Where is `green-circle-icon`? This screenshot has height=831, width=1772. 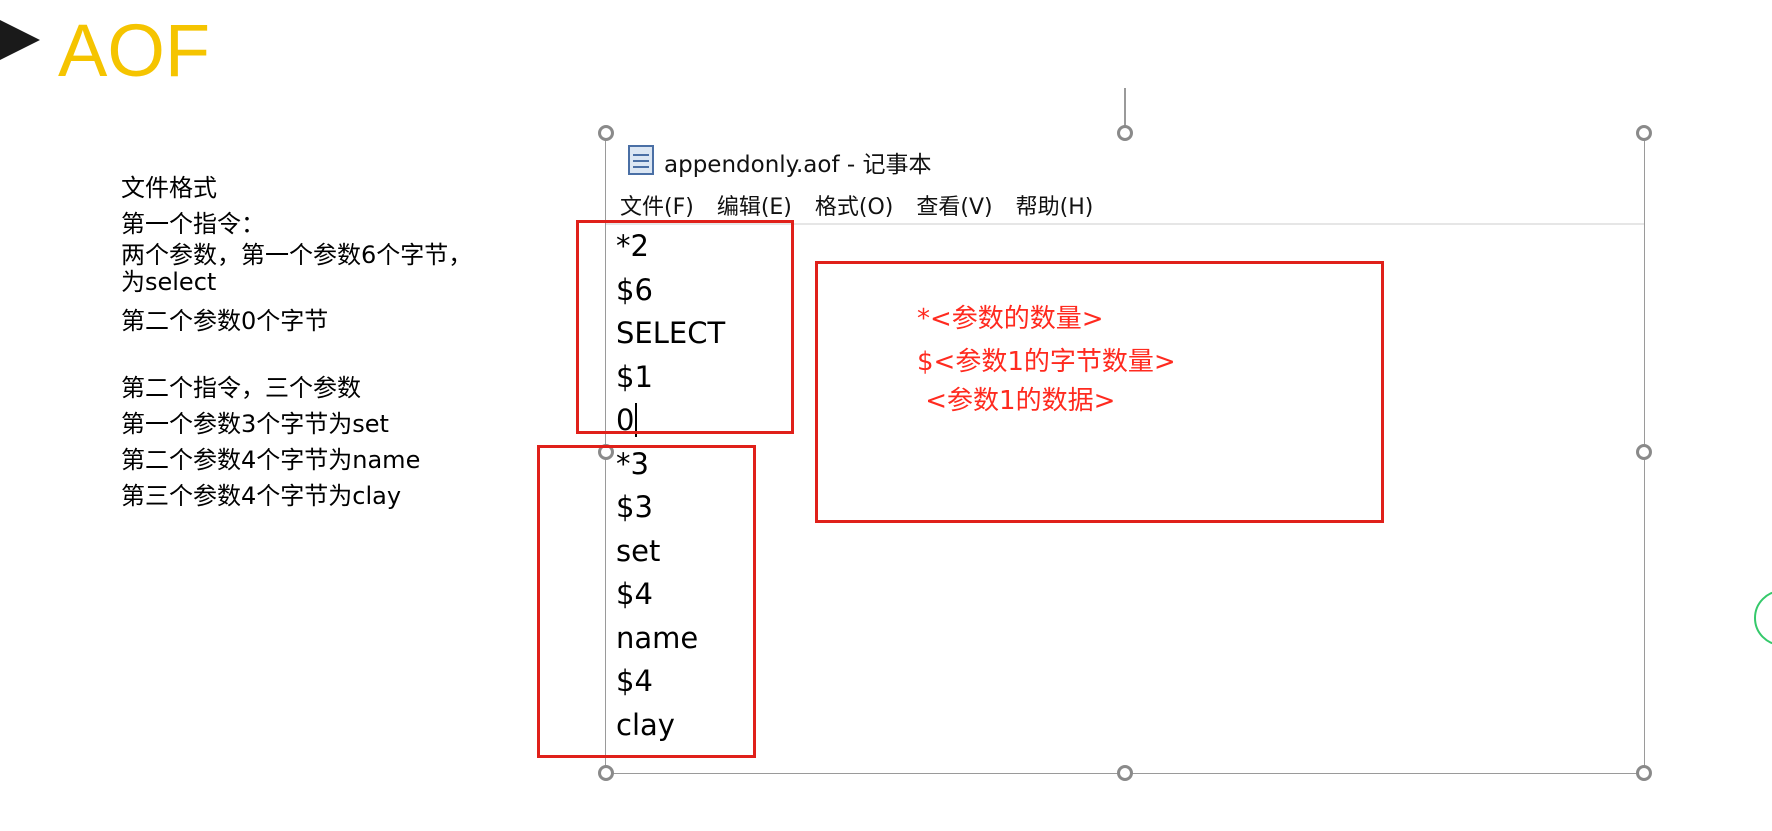 green-circle-icon is located at coordinates (1763, 618).